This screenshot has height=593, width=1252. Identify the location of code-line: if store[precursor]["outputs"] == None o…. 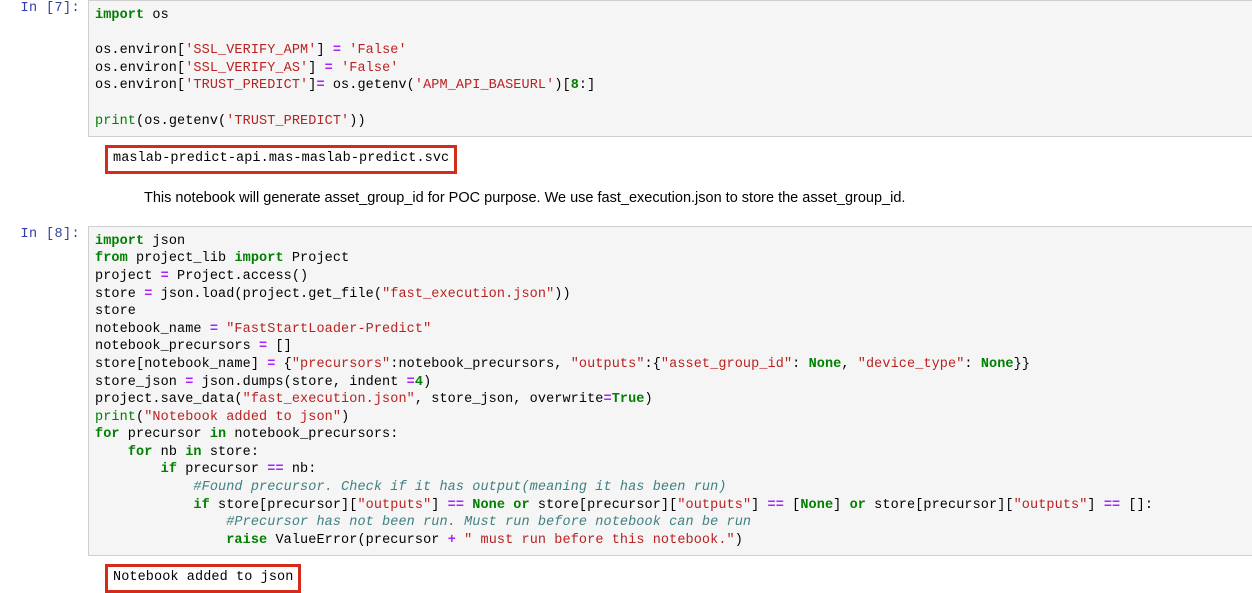
(624, 505).